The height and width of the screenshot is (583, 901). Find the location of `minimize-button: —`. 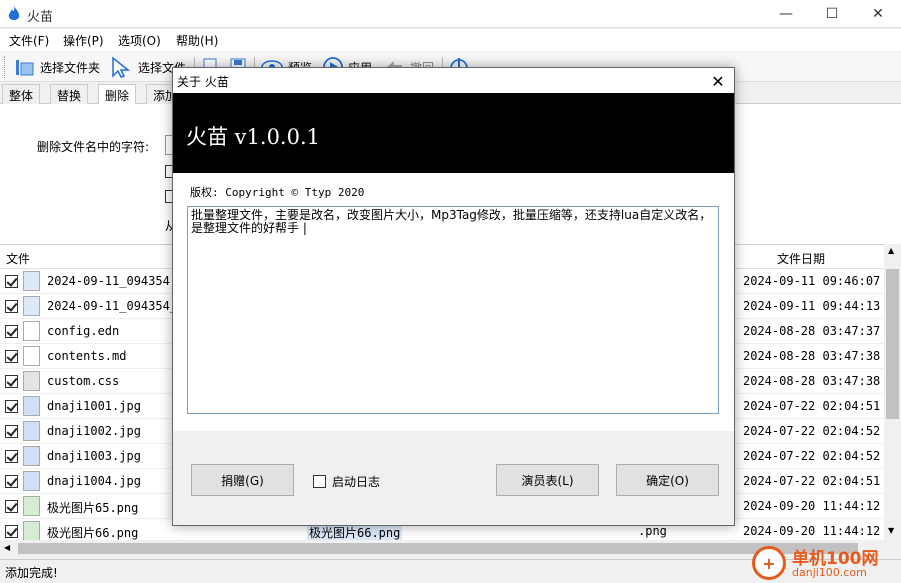

minimize-button: — is located at coordinates (786, 14).